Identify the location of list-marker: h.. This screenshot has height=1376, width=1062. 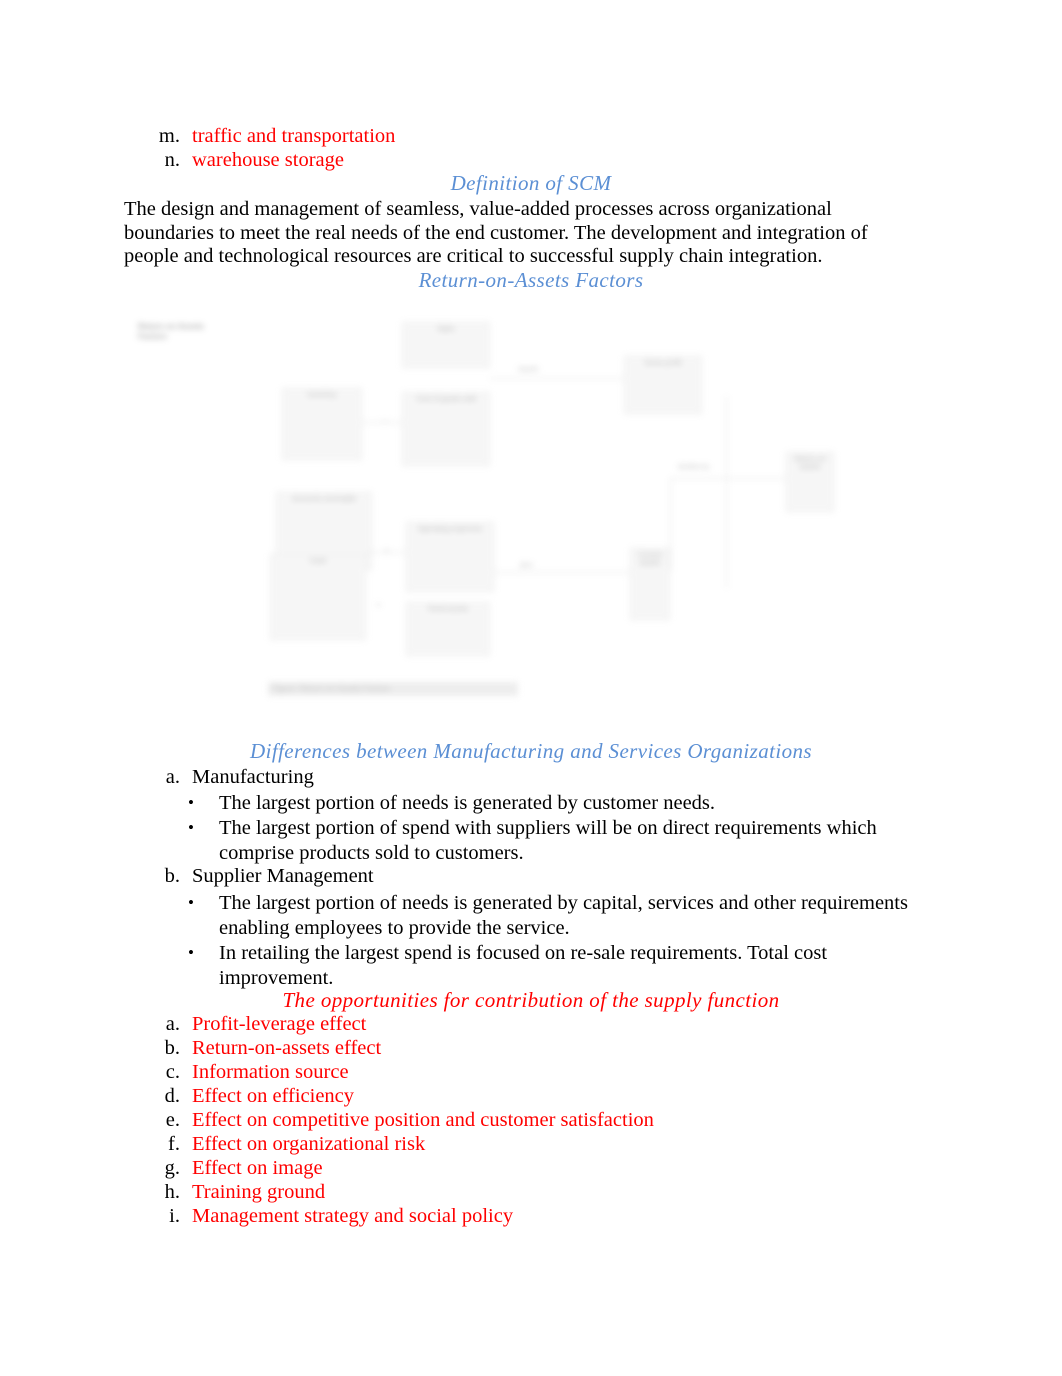
(172, 1192).